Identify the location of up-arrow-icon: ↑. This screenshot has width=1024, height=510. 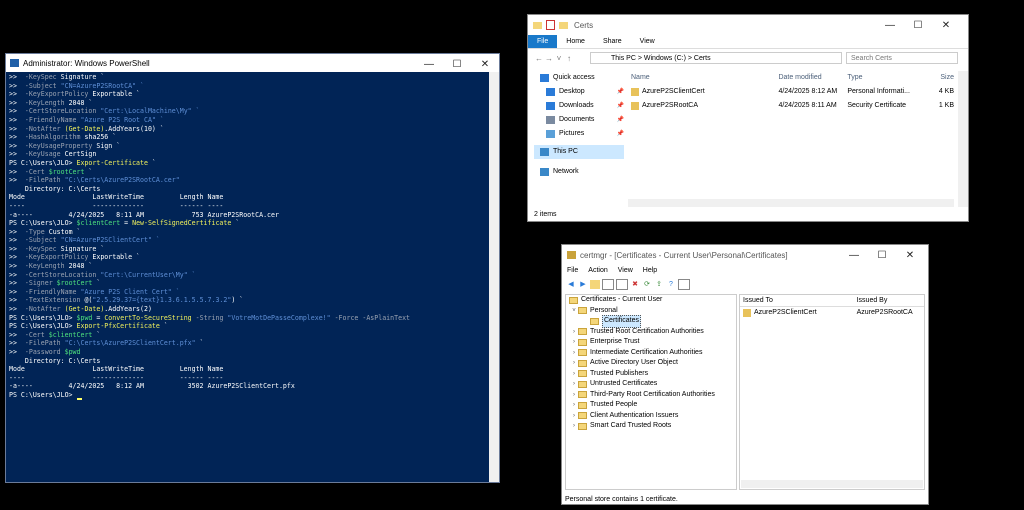
(569, 58).